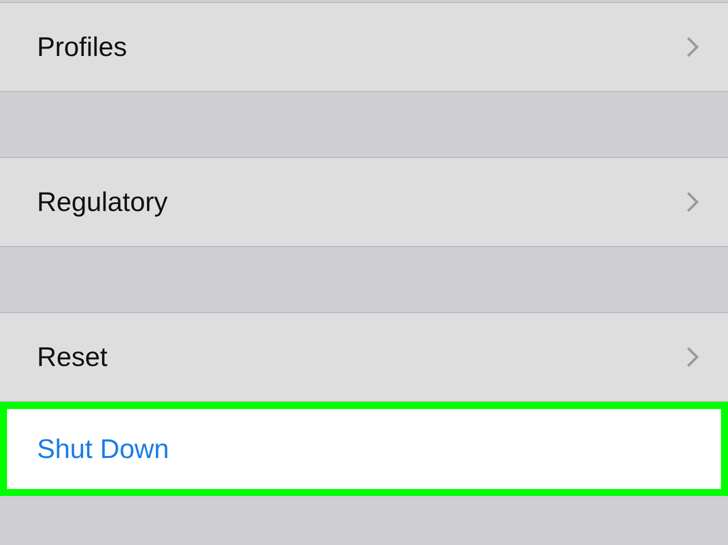 This screenshot has width=728, height=545. Describe the element at coordinates (103, 449) in the screenshot. I see `row-label: Shut Down` at that location.